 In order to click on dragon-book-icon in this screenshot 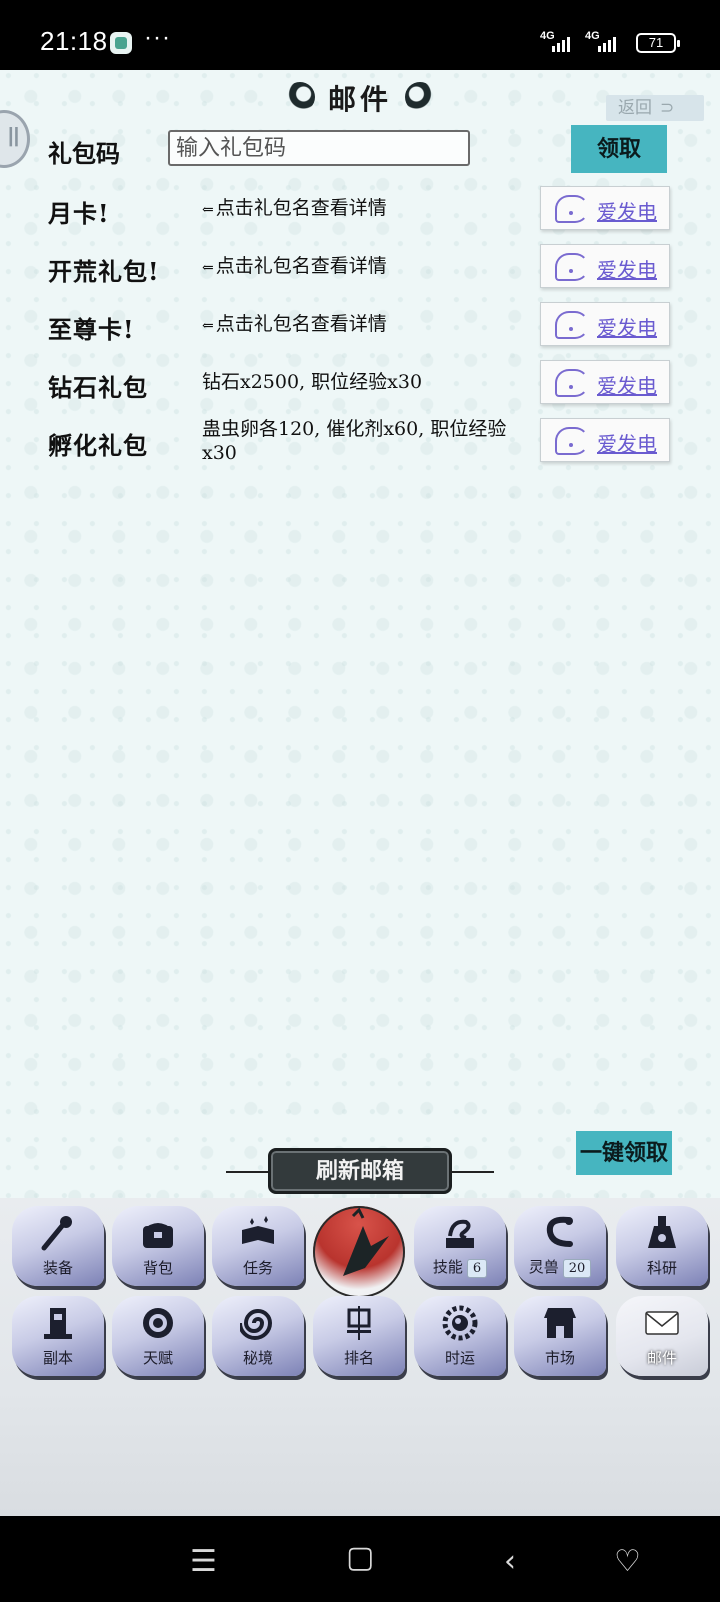, I will do `click(460, 1233)`.